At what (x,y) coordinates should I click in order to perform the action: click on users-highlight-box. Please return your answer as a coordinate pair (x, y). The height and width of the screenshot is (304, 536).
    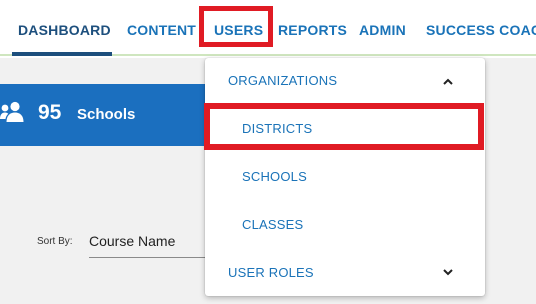
    Looking at the image, I should click on (236, 26).